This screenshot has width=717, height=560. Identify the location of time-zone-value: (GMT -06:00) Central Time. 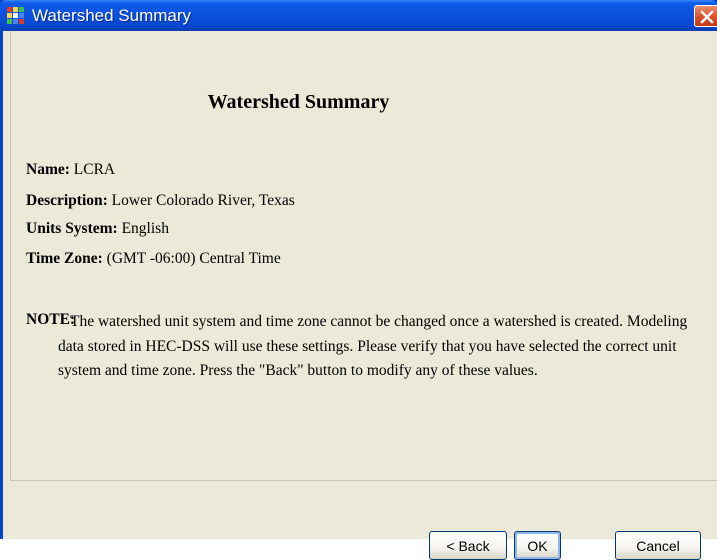
(191, 258).